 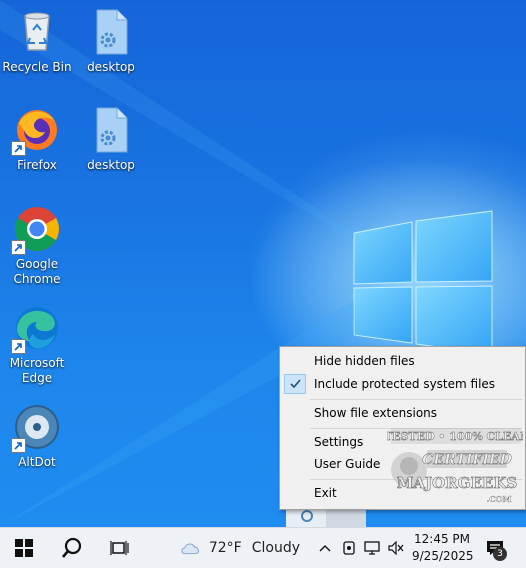 I want to click on desktop-icon-label: AltDot, so click(x=37, y=462).